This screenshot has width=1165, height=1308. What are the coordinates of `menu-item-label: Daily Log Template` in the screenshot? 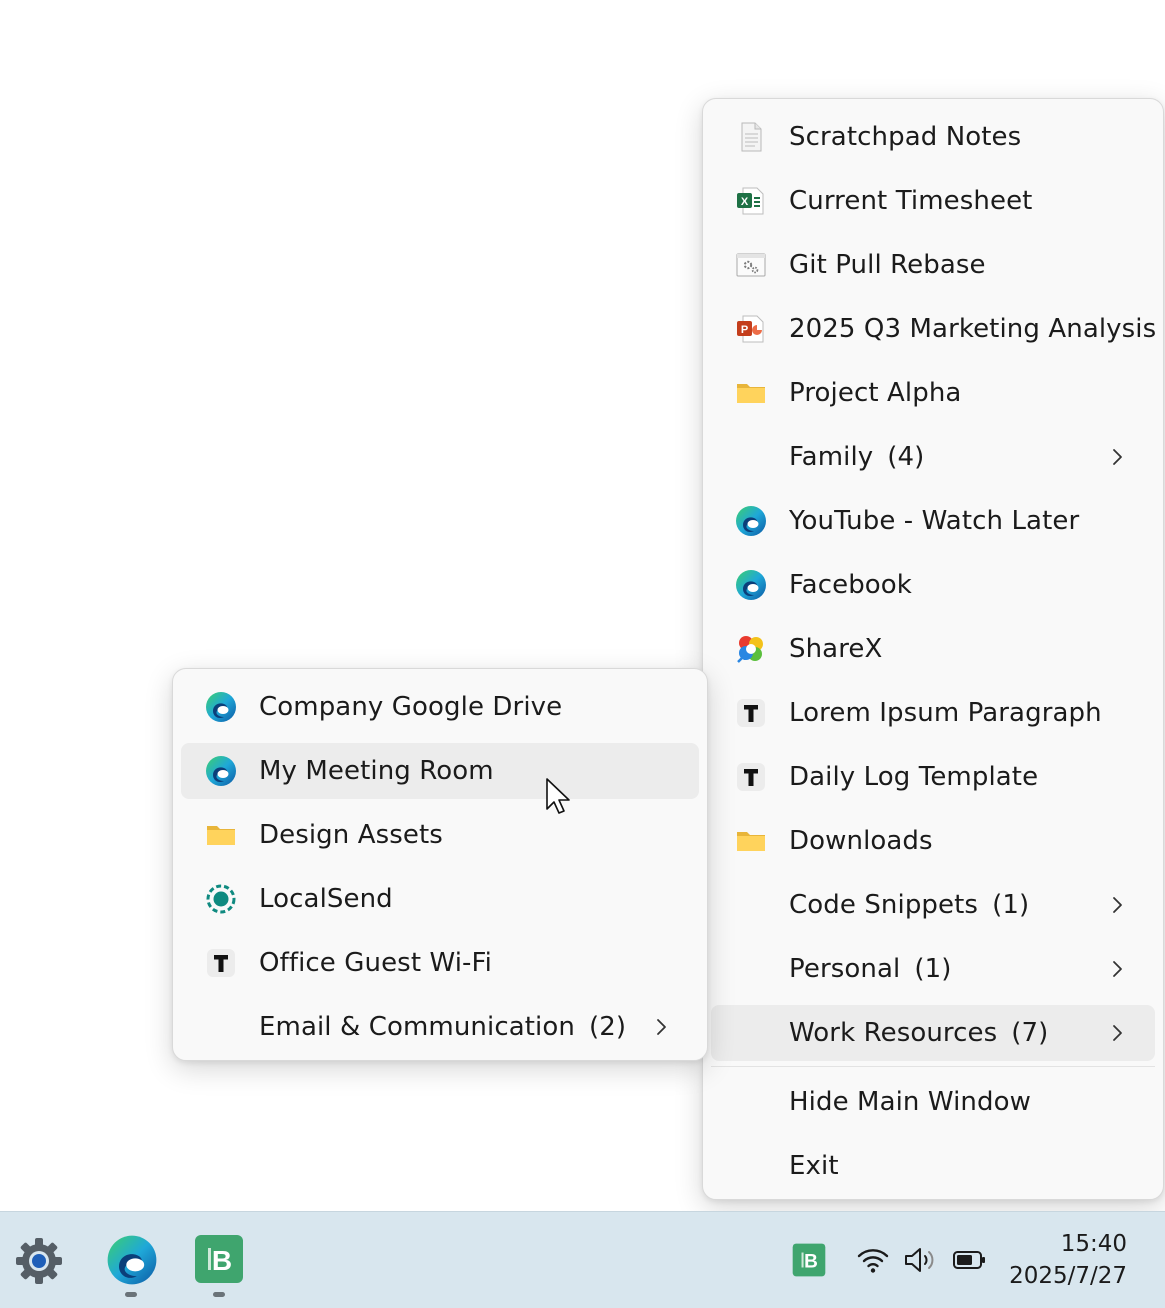 It's located at (913, 777).